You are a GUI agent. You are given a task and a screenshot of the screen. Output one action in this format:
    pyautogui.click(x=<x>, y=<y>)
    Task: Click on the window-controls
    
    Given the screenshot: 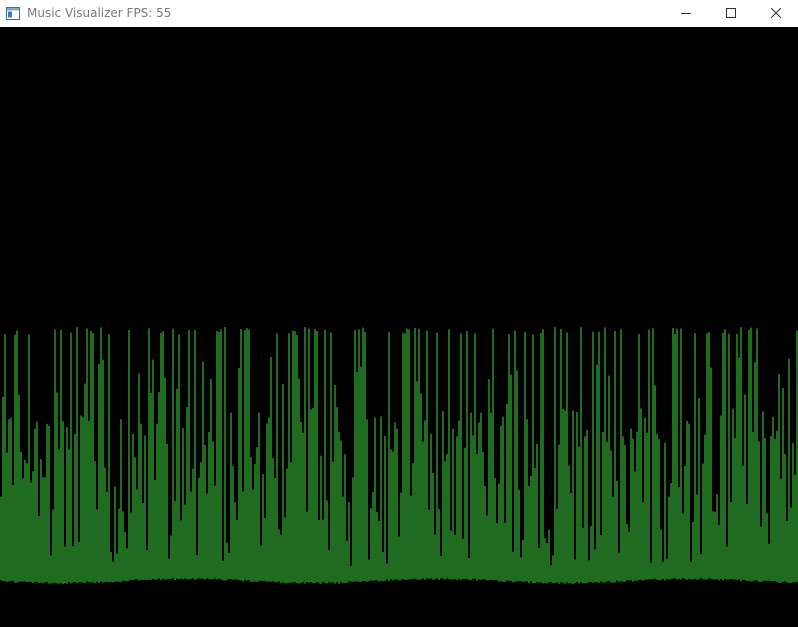 What is the action you would take?
    pyautogui.click(x=730, y=13)
    